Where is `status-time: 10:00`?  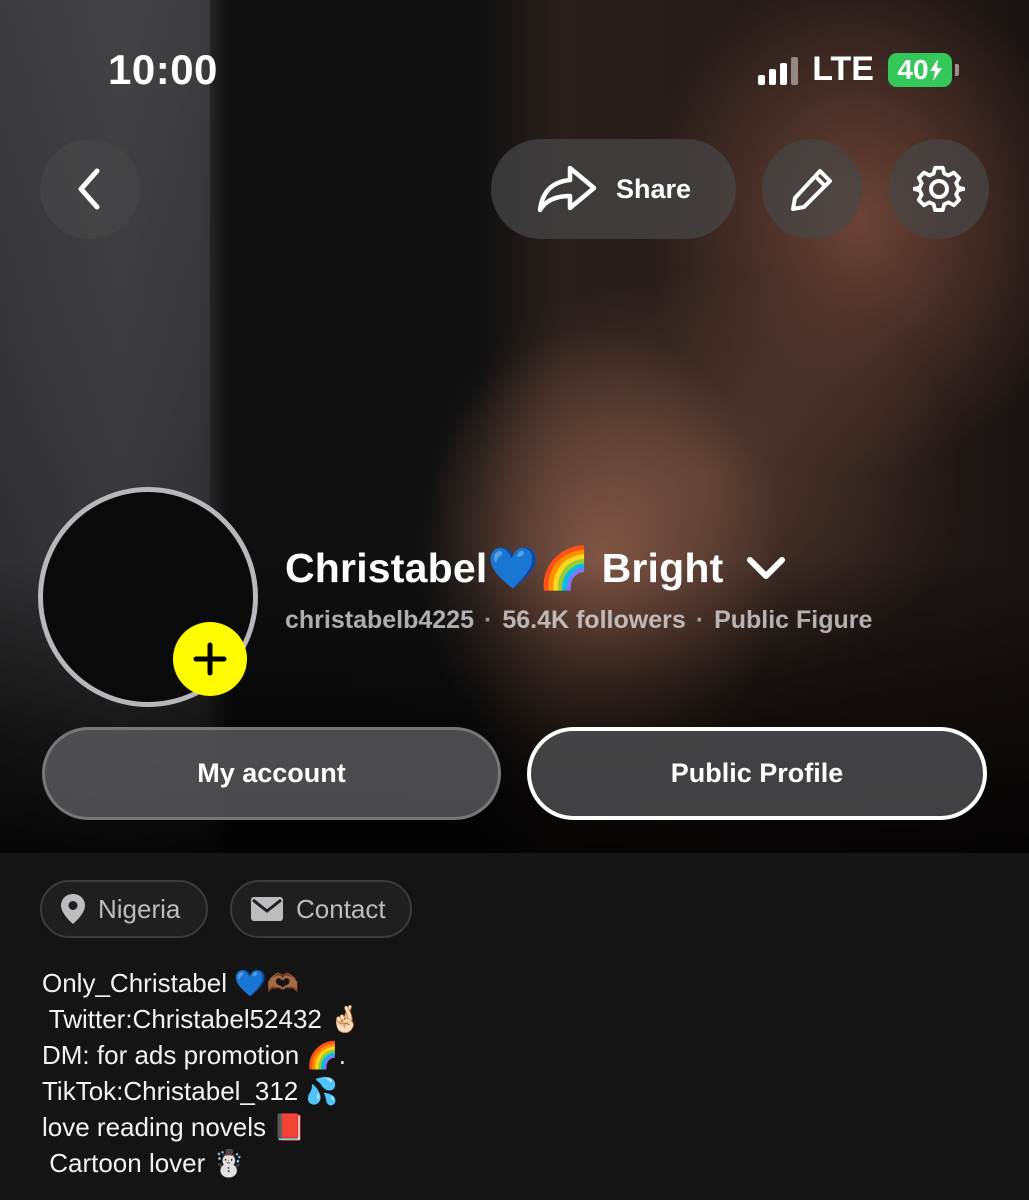 status-time: 10:00 is located at coordinates (163, 69).